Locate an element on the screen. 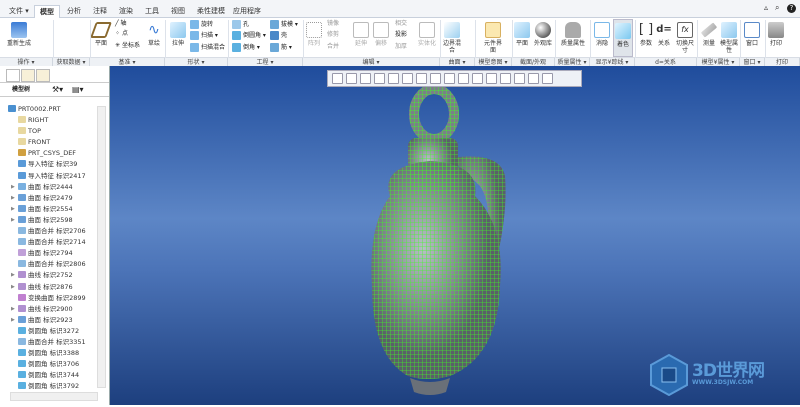 The image size is (800, 407). tree-item: RIGHT is located at coordinates (49, 120).